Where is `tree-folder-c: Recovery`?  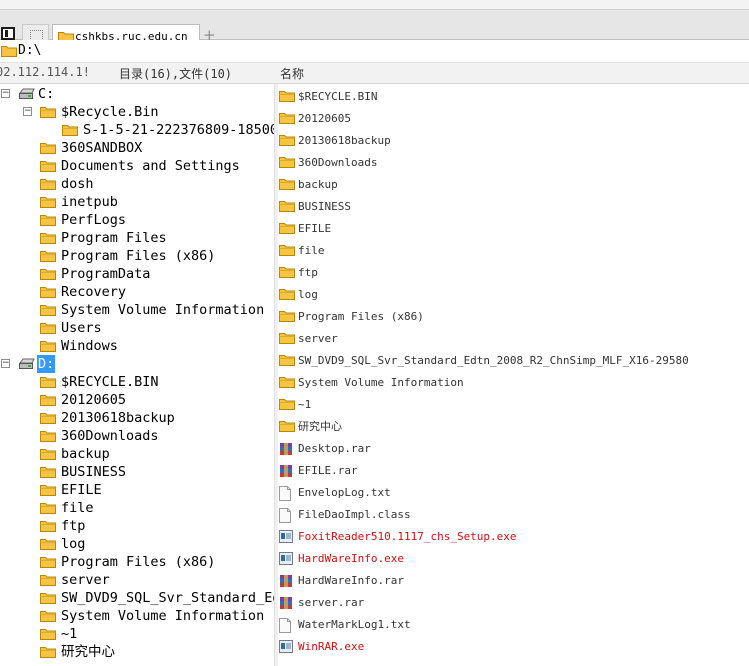 tree-folder-c: Recovery is located at coordinates (137, 292).